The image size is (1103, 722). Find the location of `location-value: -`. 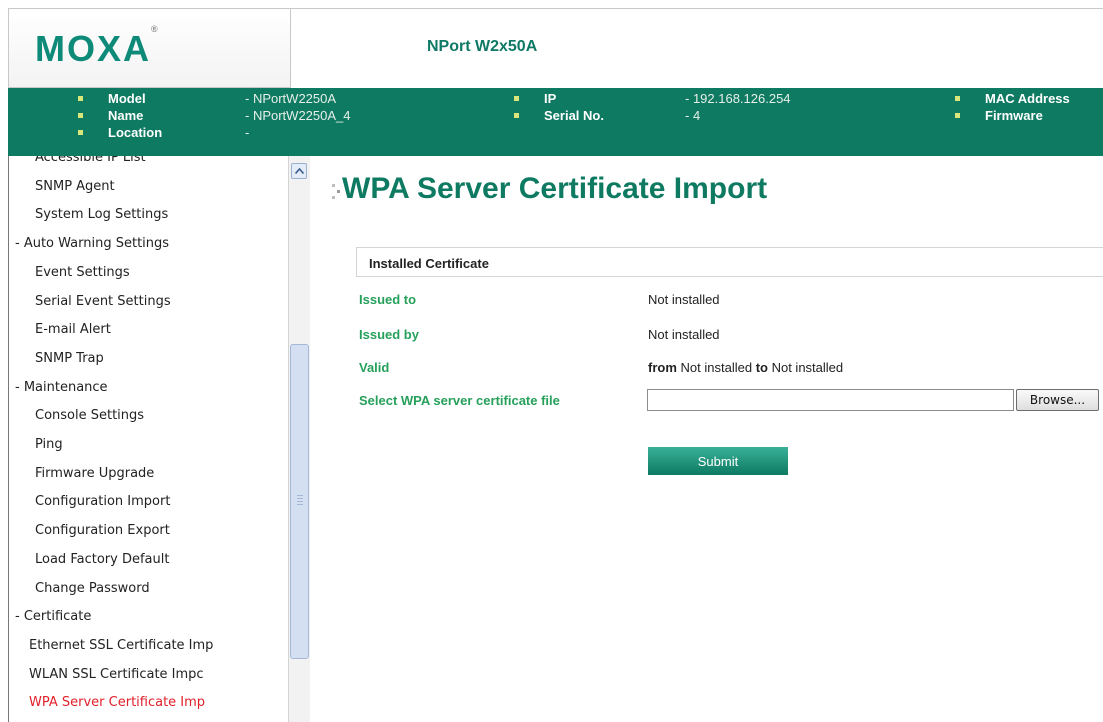

location-value: - is located at coordinates (247, 132).